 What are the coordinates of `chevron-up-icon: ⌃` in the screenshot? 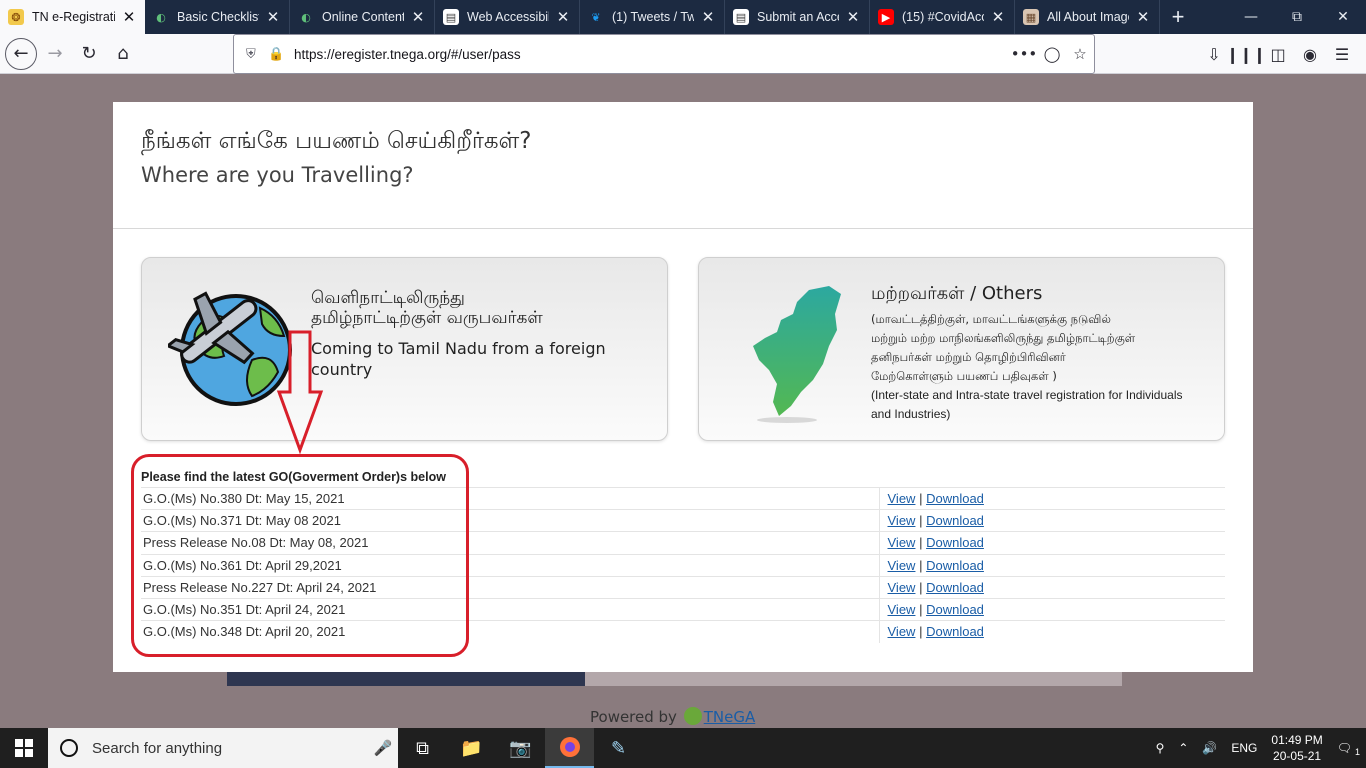 It's located at (1183, 748).